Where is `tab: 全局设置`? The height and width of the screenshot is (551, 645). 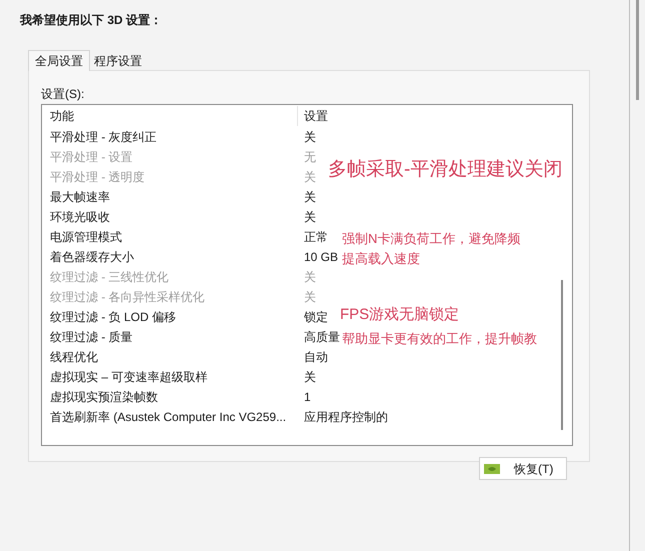 tab: 全局设置 is located at coordinates (59, 60).